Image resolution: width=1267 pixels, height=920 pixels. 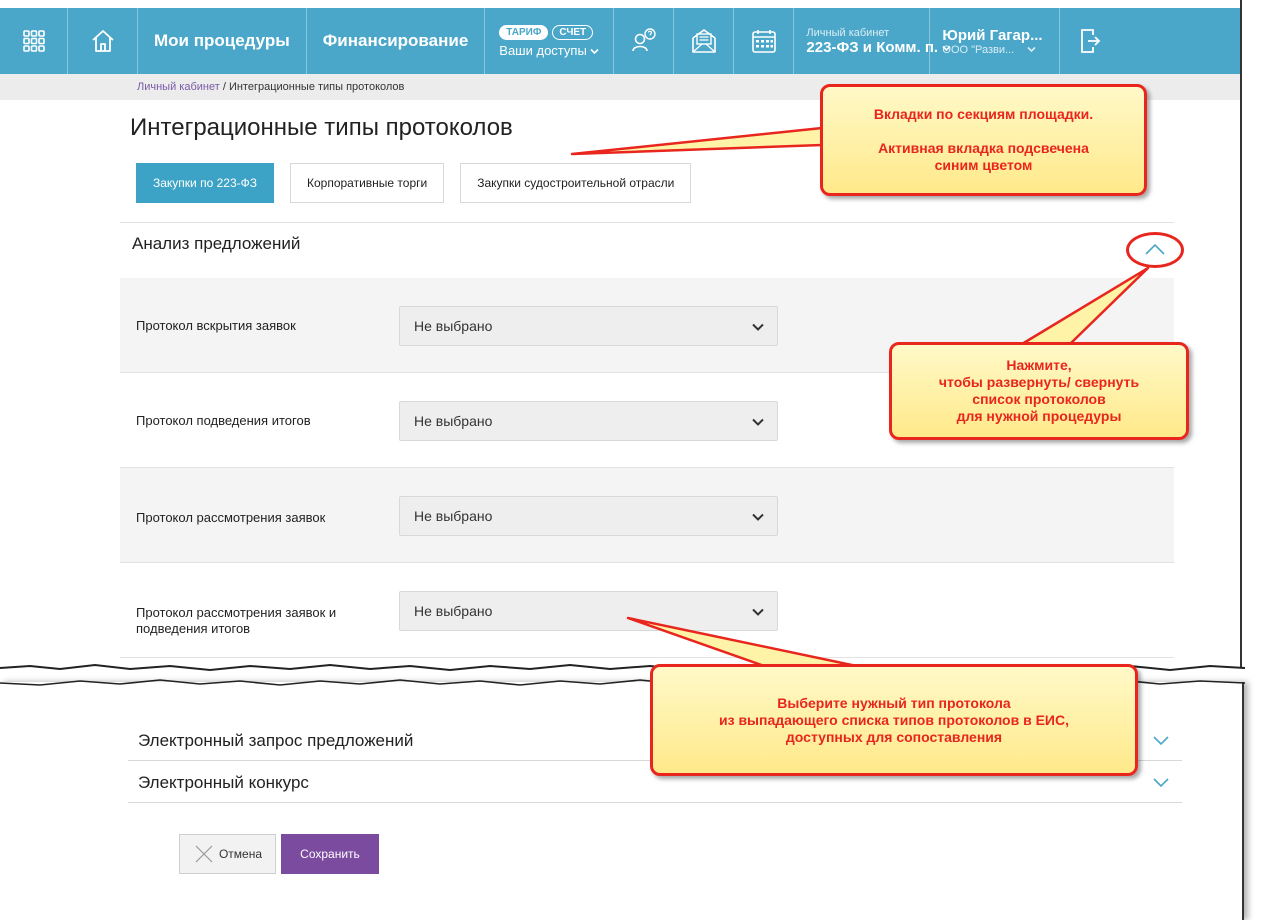 I want to click on calendar-icon, so click(x=764, y=41).